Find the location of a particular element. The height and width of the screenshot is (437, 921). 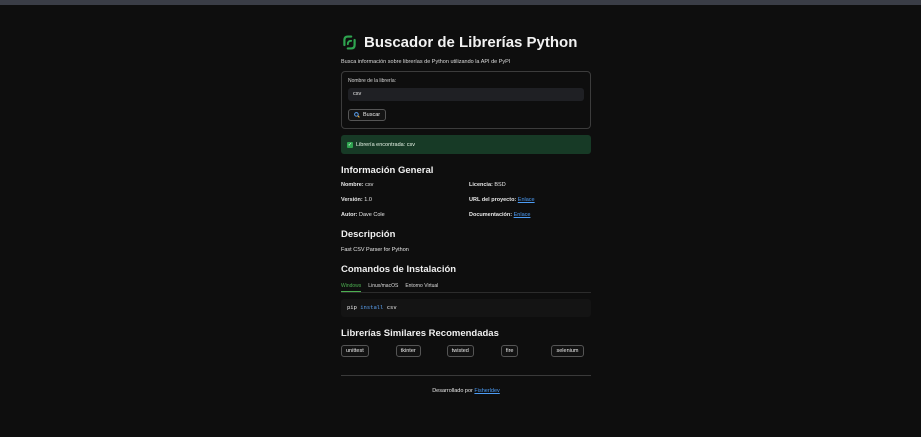

project-url-link: Enlace is located at coordinates (526, 200).